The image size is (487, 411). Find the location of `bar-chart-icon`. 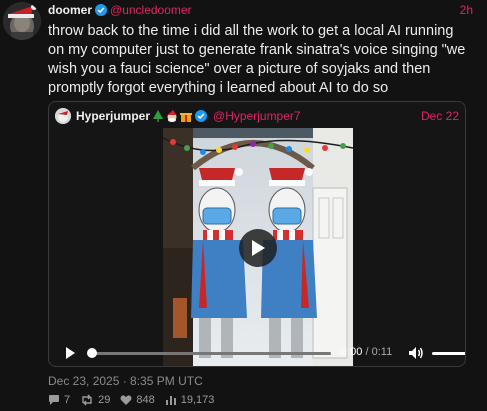

bar-chart-icon is located at coordinates (170, 400).